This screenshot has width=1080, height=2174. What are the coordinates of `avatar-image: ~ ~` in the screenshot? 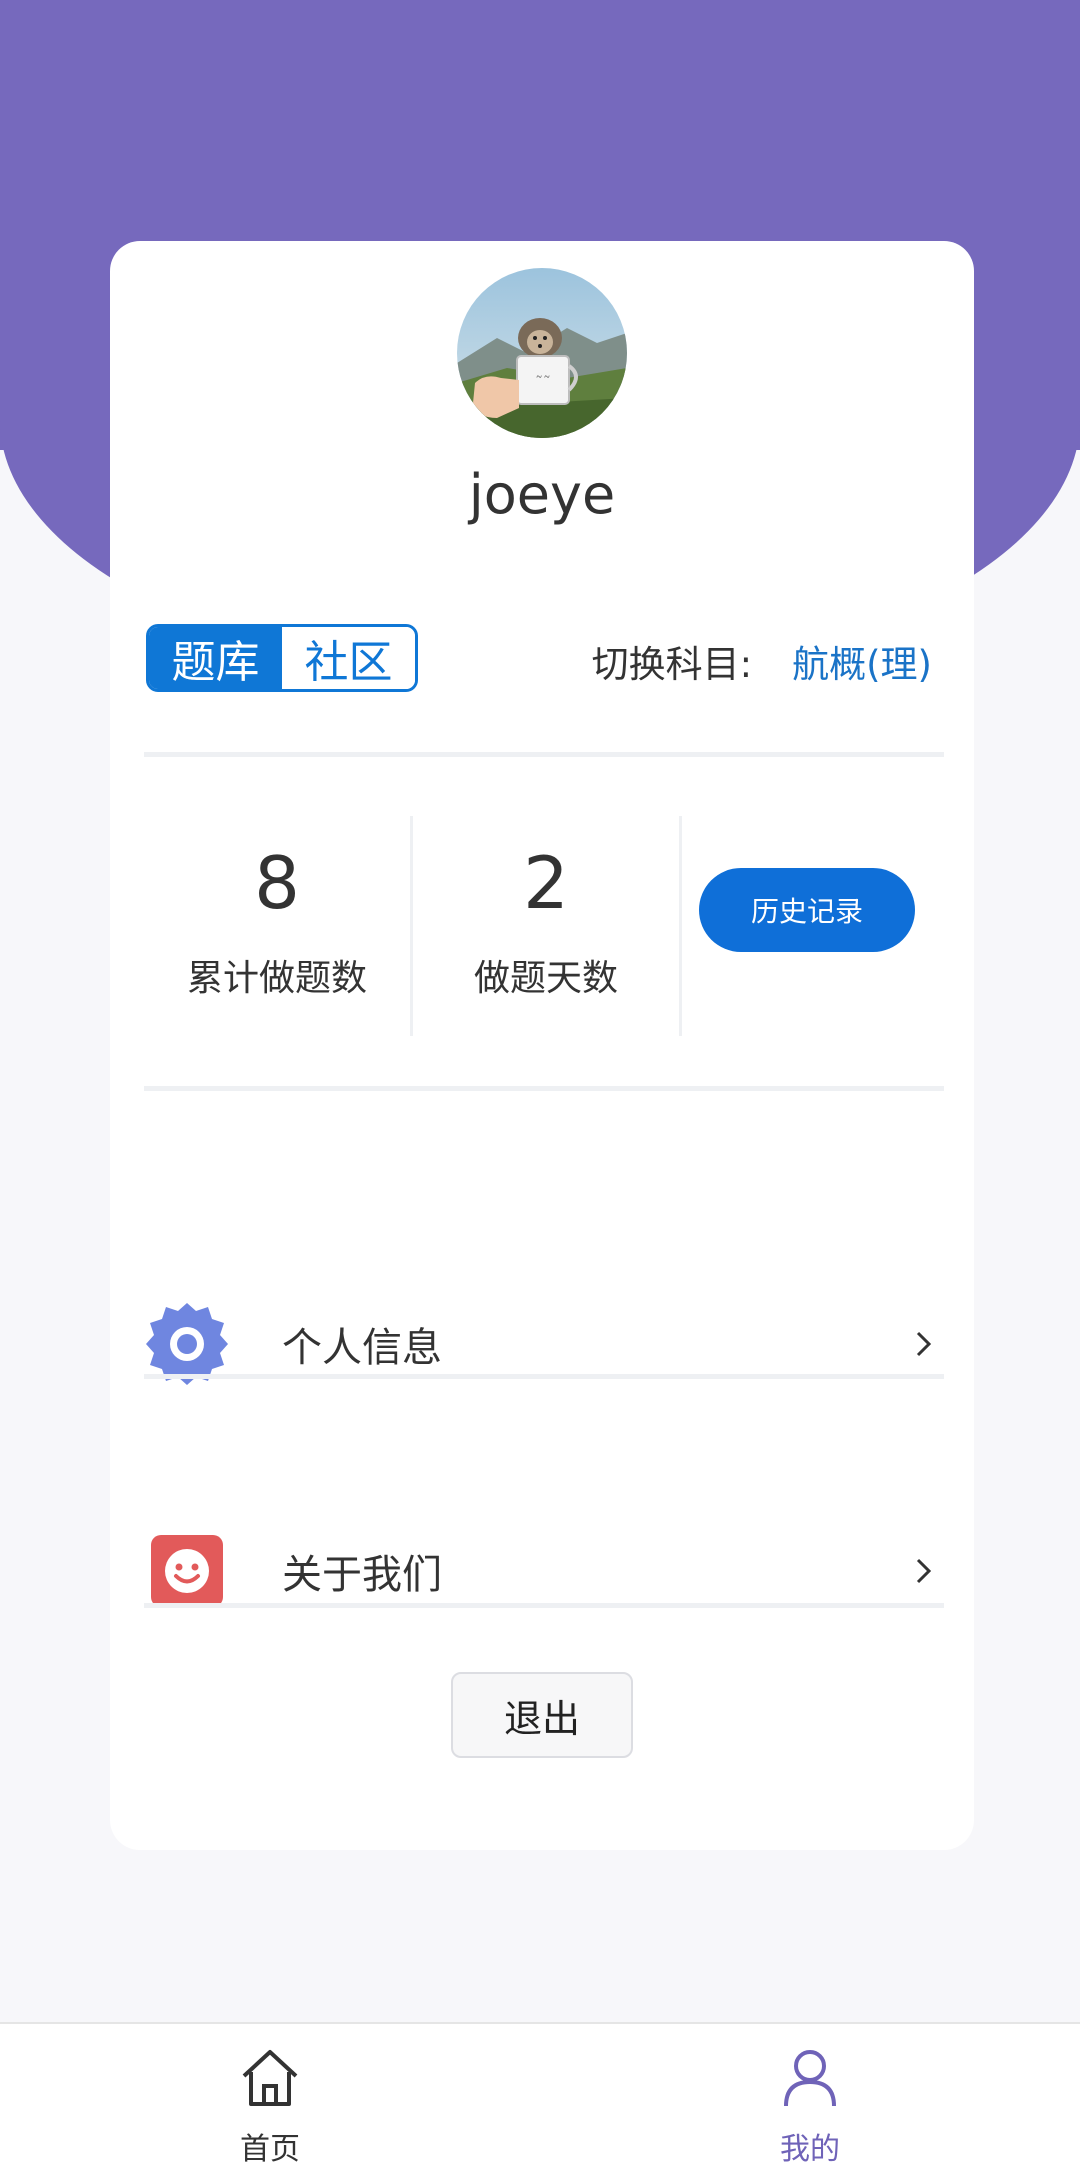 It's located at (542, 353).